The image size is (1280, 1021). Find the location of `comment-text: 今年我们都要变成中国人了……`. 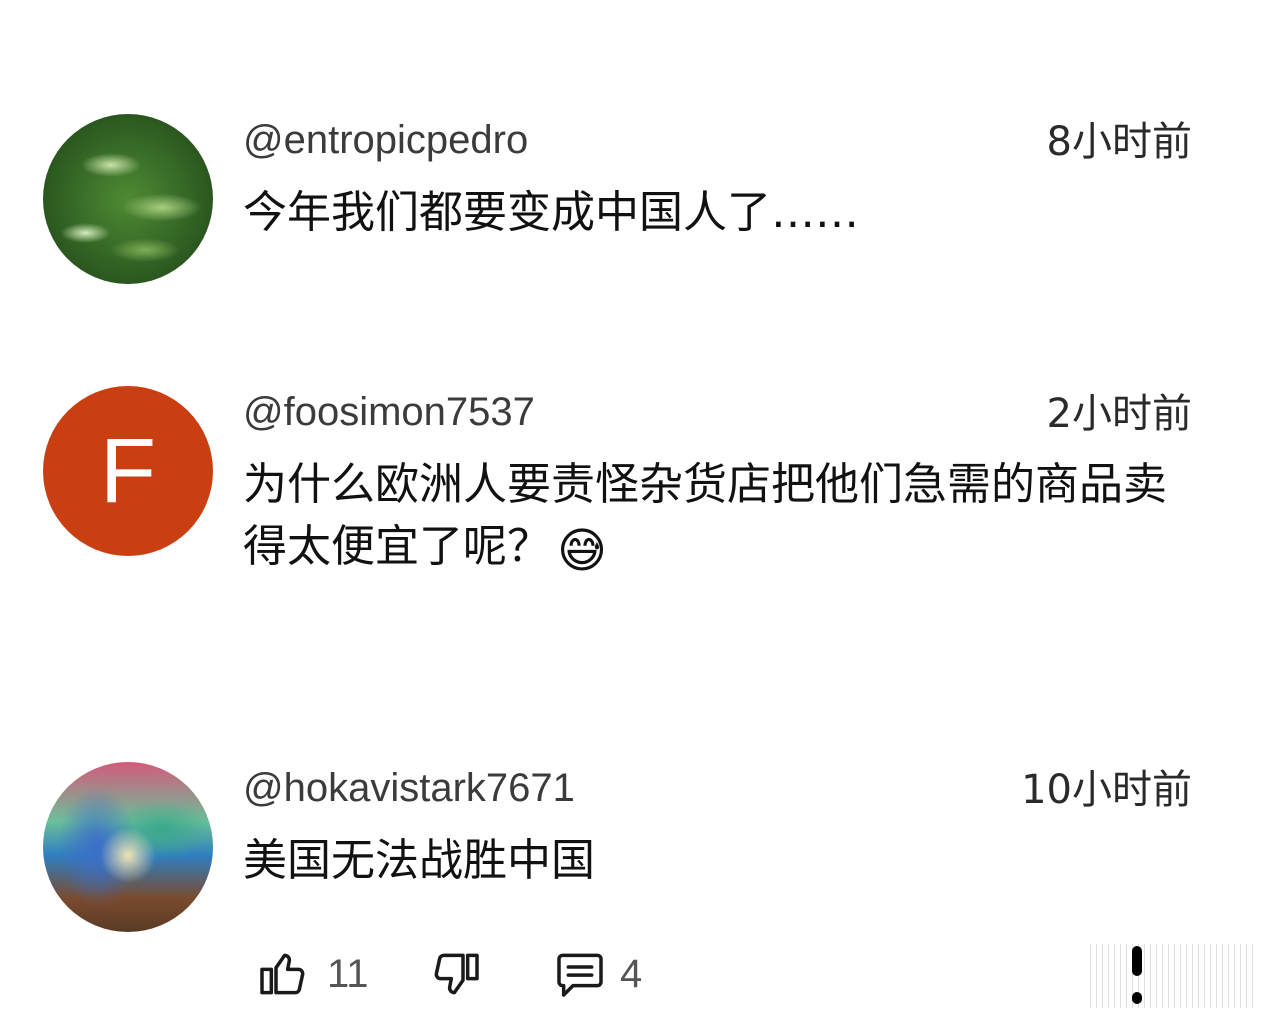

comment-text: 今年我们都要变成中国人了…… is located at coordinates (551, 212).